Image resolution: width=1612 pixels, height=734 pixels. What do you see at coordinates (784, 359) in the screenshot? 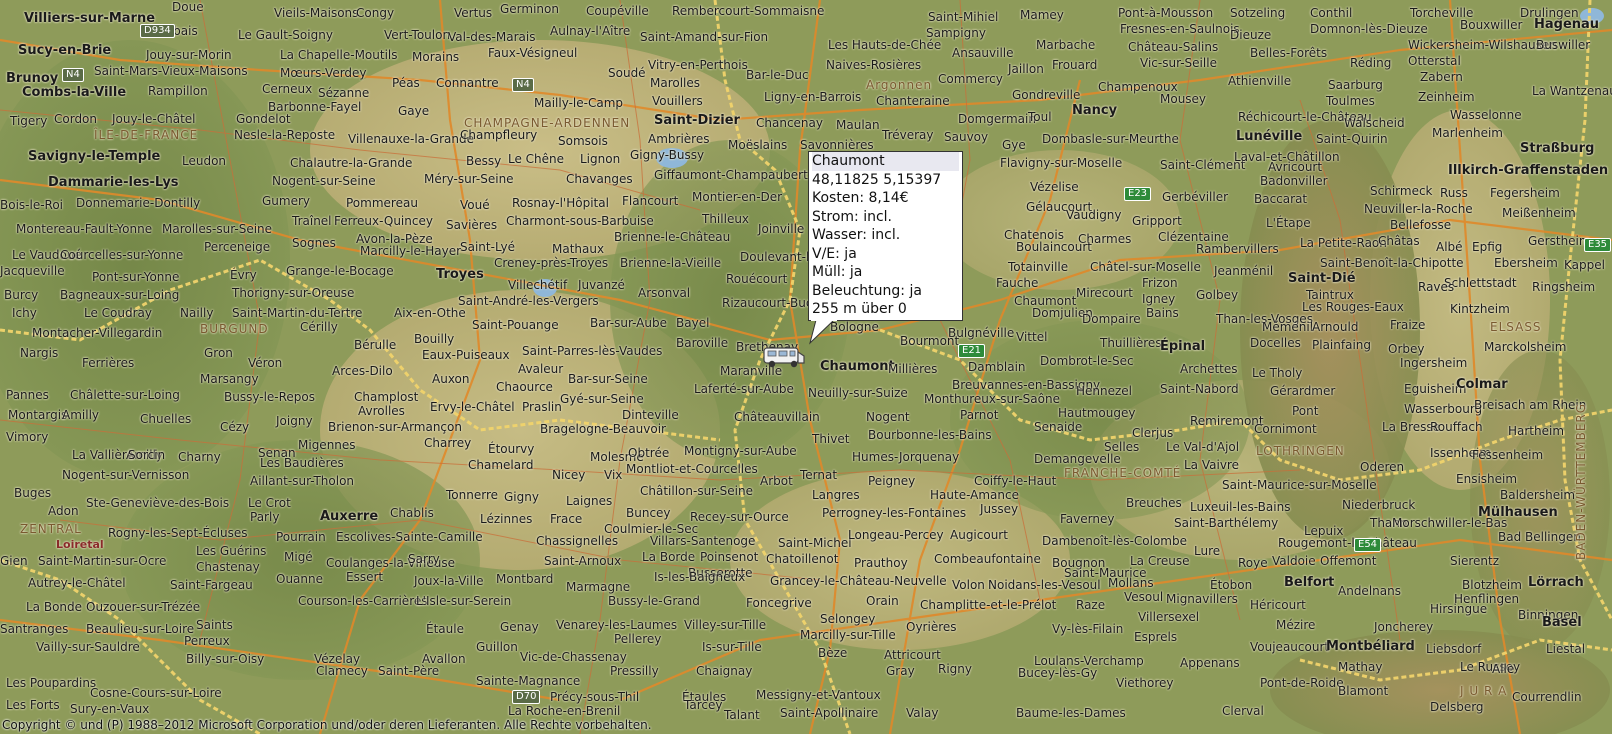
I see `camper-van-icon` at bounding box center [784, 359].